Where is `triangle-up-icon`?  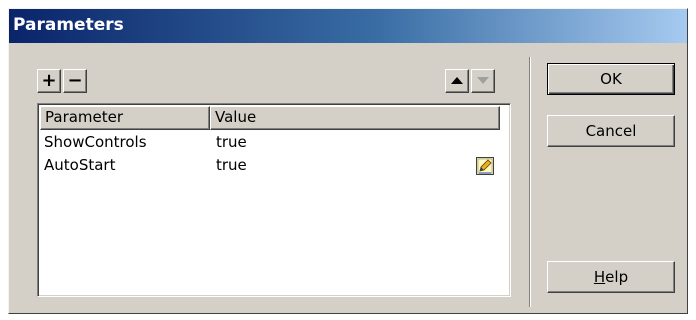 triangle-up-icon is located at coordinates (457, 80).